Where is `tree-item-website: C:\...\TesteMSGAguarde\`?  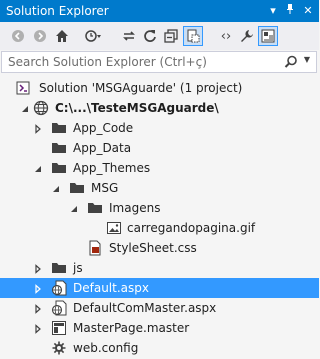 tree-item-website: C:\...\TesteMSGAguarde\ is located at coordinates (159, 108).